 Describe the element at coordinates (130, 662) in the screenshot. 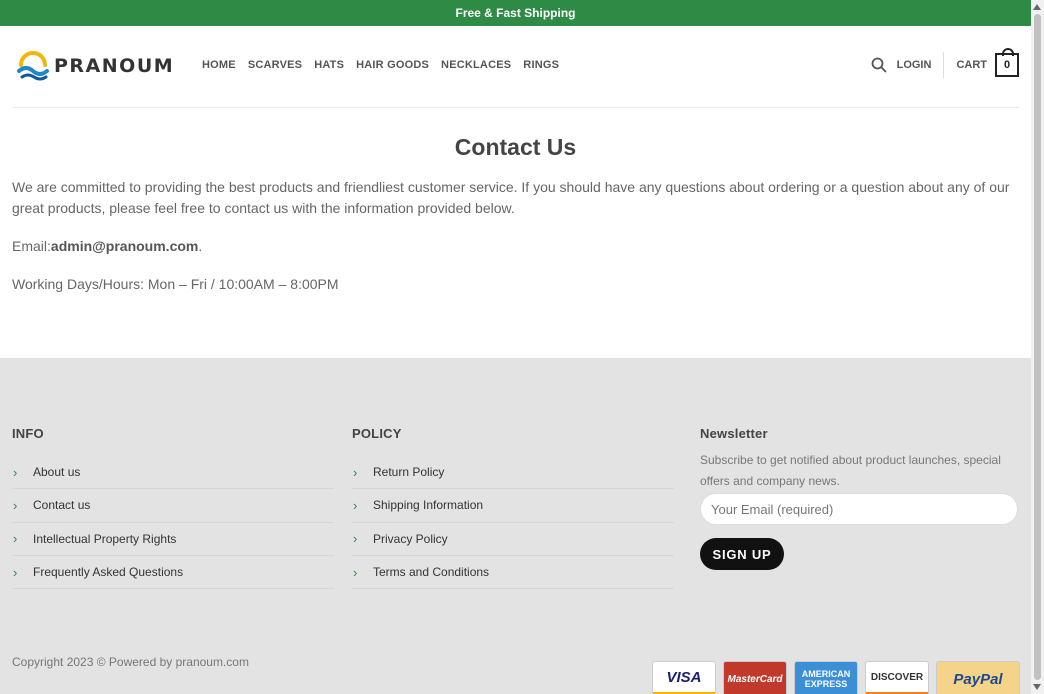

I see `copyright-text: Copyright 2023 © Powered by pranoum.com` at that location.